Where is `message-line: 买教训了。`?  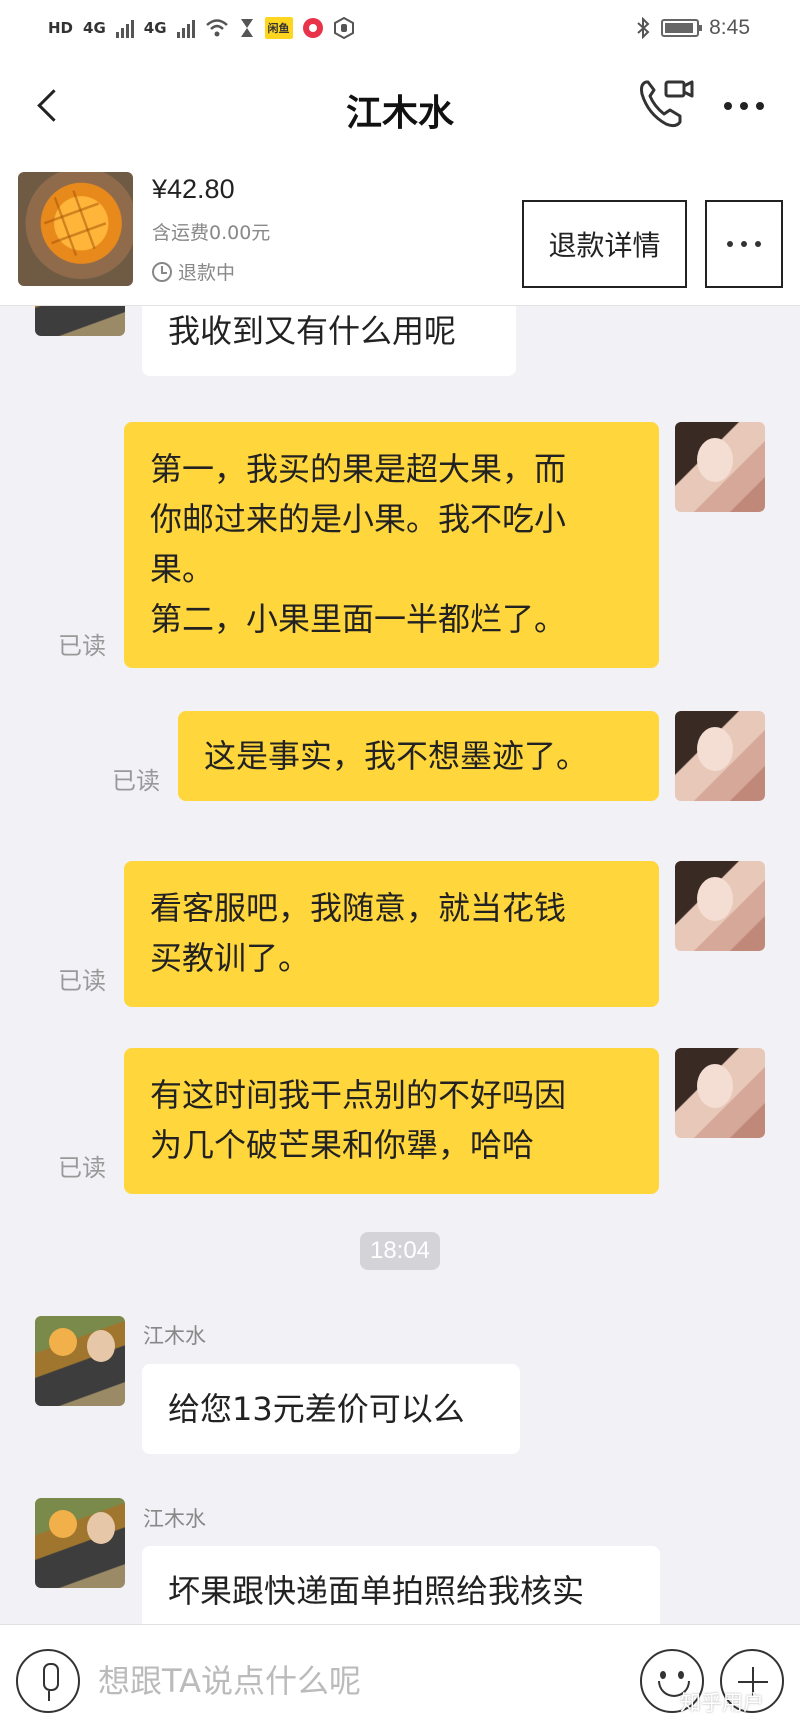 message-line: 买教训了。 is located at coordinates (230, 958).